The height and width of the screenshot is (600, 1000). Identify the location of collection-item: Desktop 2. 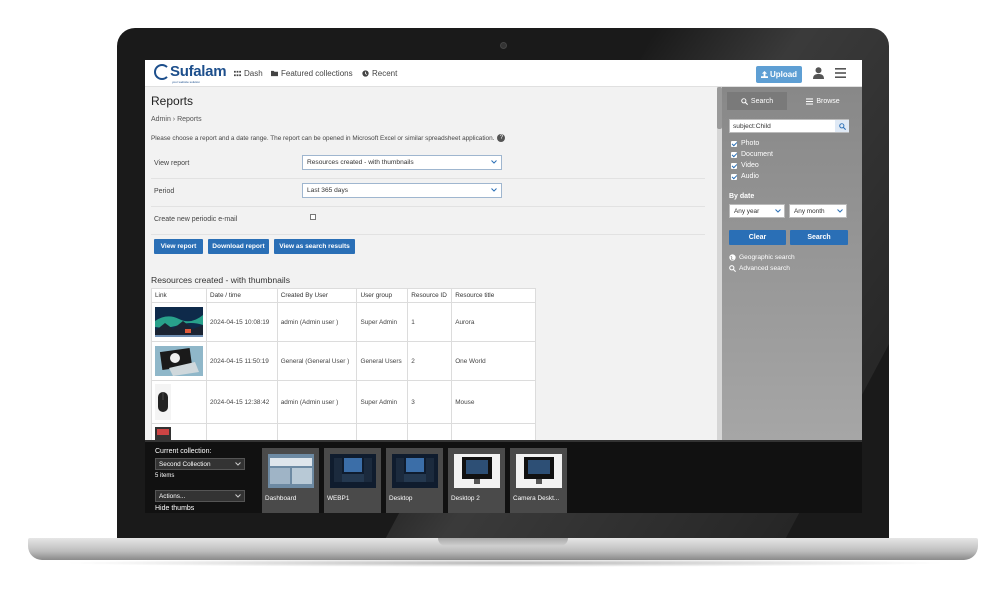
(476, 480).